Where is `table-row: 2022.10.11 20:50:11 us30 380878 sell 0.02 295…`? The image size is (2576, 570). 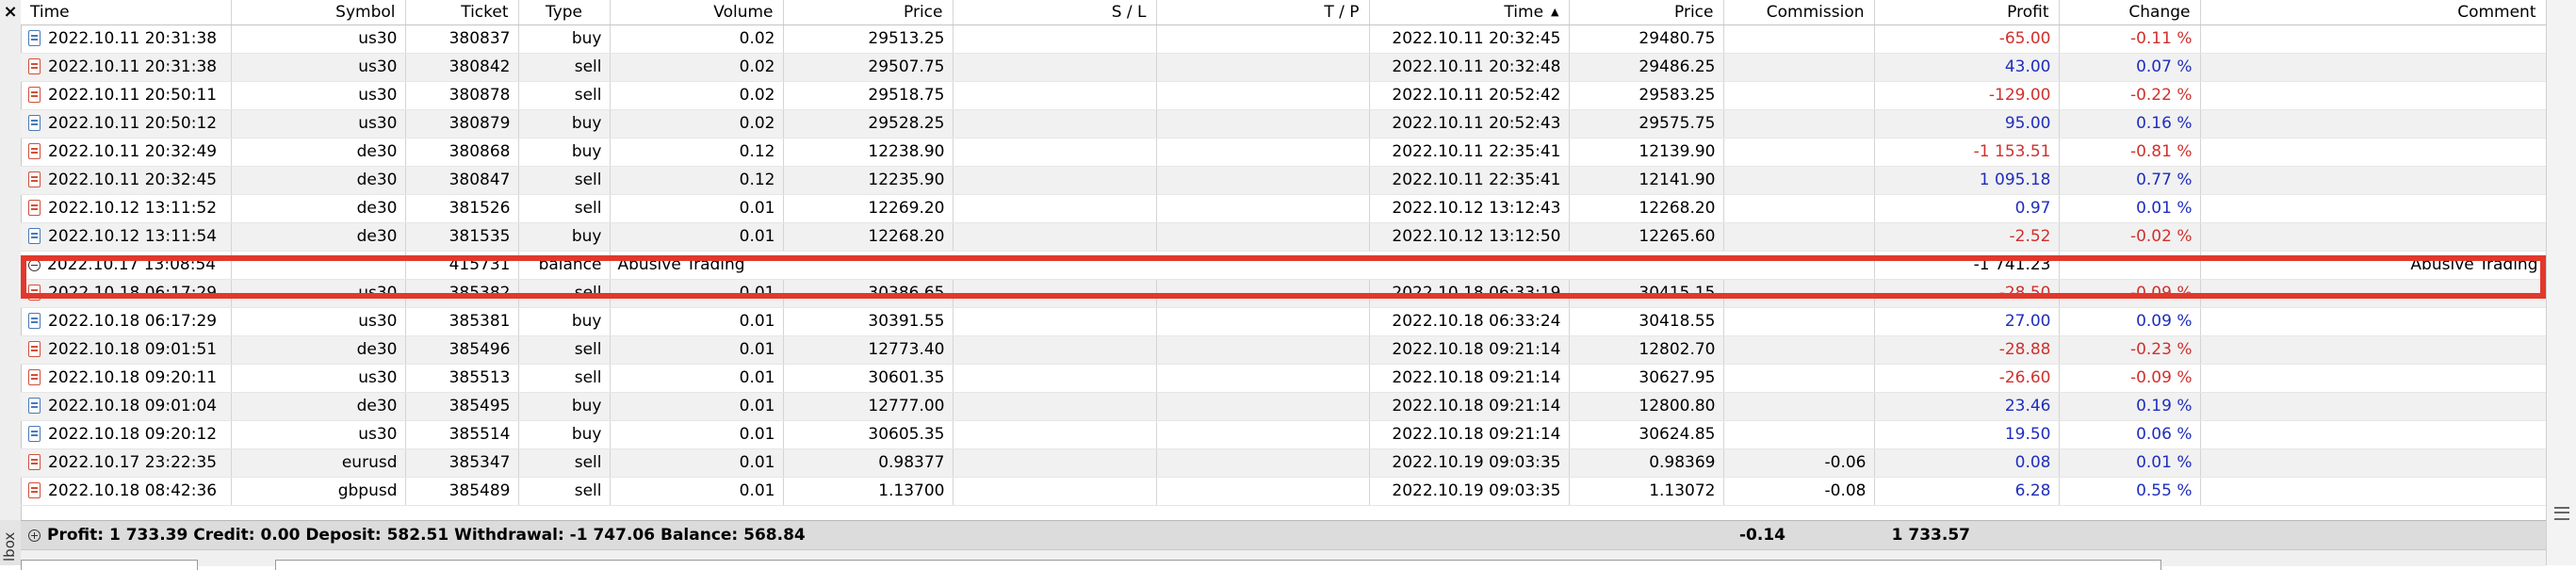
table-row: 2022.10.11 20:50:11 us30 380878 sell 0.02 295… is located at coordinates (1284, 95).